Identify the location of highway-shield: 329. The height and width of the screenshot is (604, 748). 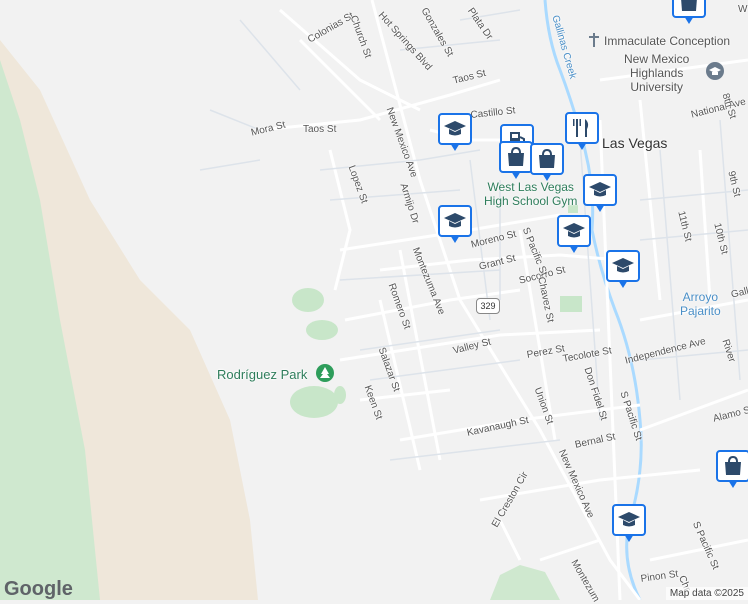
(488, 306).